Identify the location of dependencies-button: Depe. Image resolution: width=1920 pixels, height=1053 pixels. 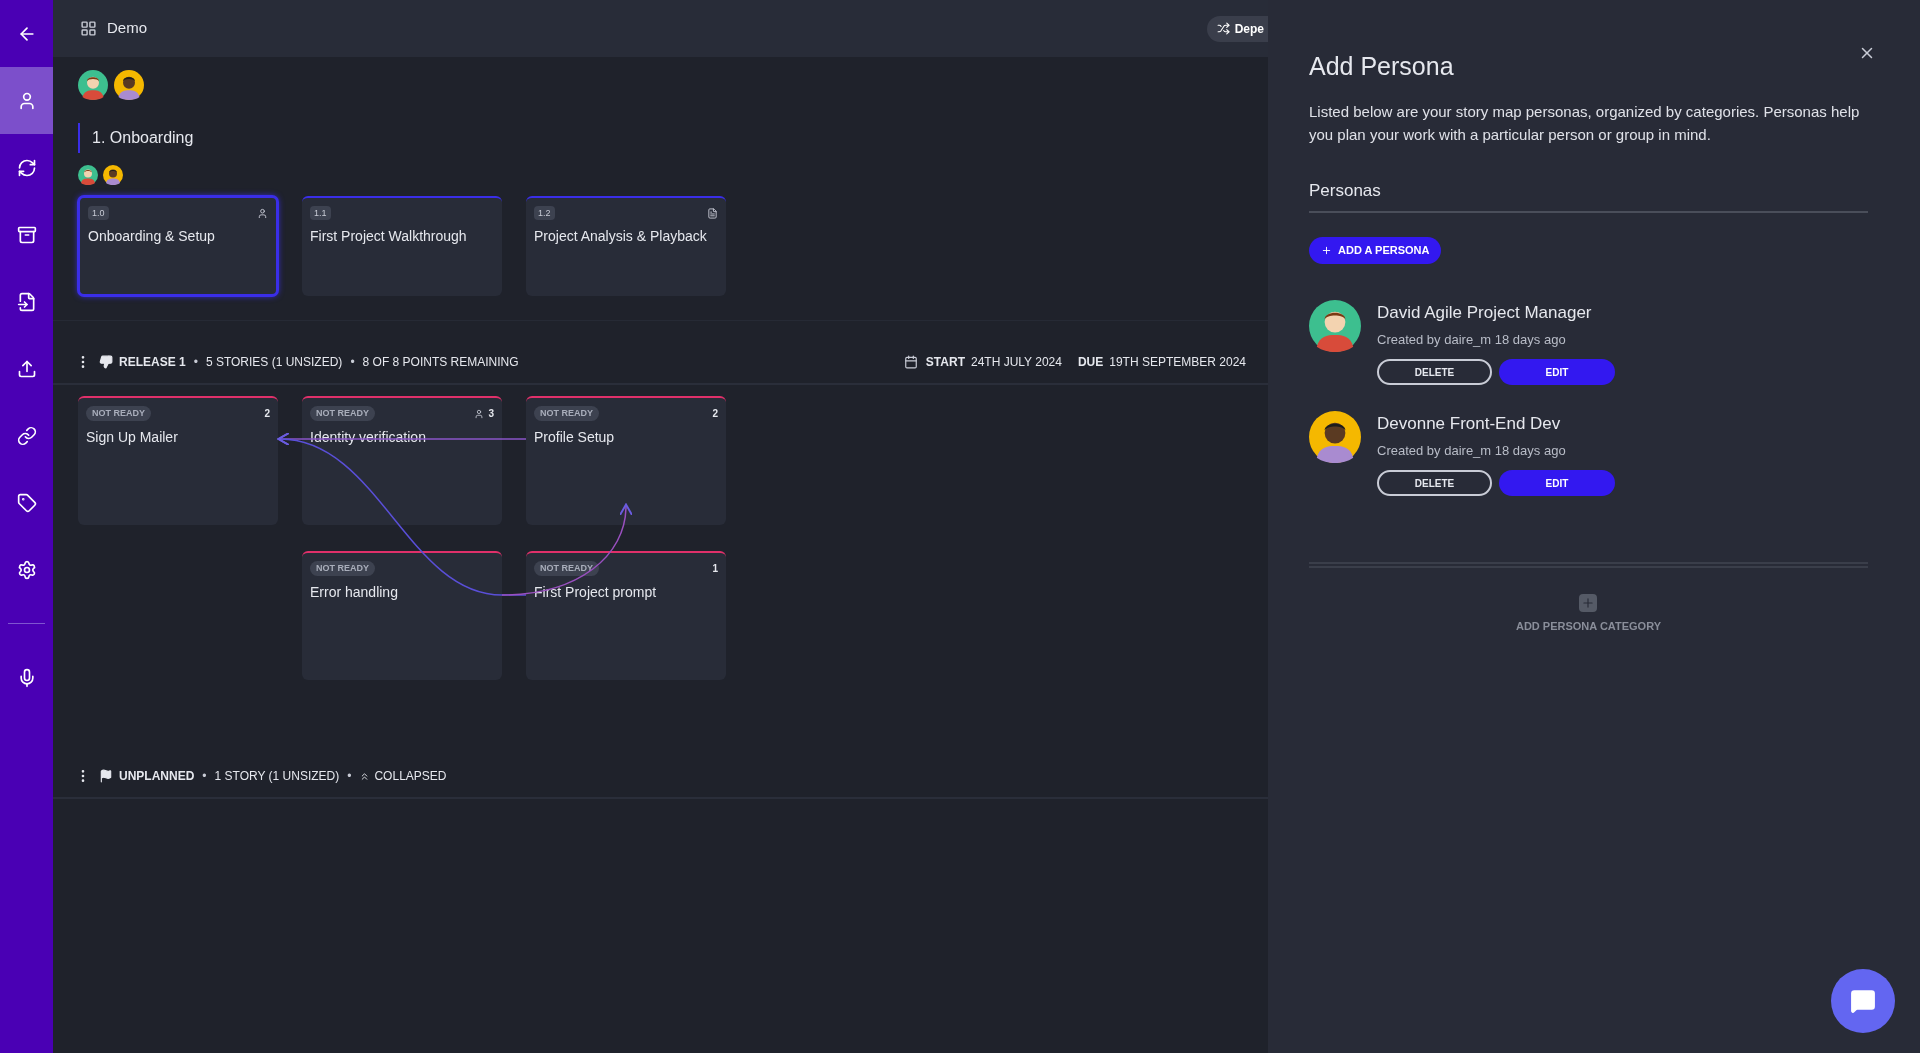
(1237, 28).